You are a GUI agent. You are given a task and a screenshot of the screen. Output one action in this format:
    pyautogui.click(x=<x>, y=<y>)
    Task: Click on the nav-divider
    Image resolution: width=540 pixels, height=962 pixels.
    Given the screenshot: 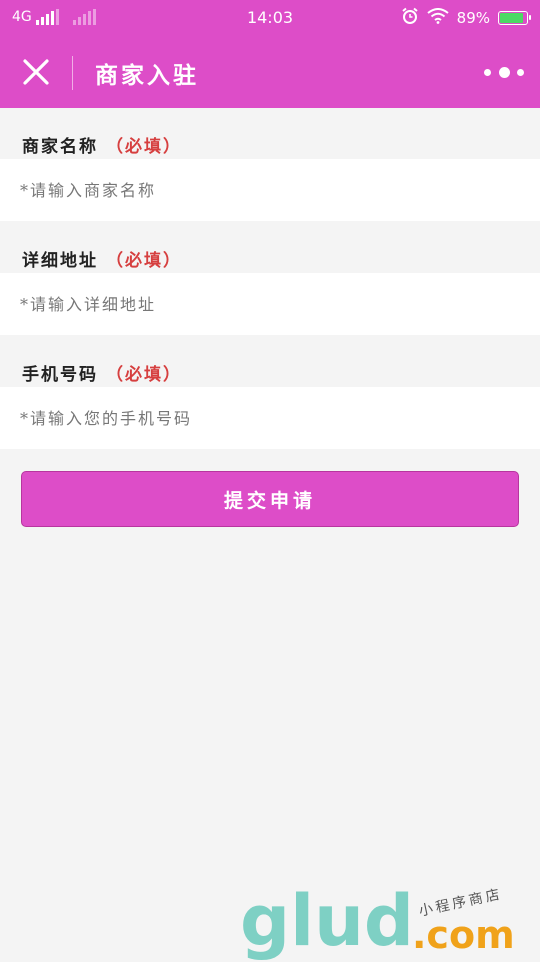 What is the action you would take?
    pyautogui.click(x=72, y=73)
    